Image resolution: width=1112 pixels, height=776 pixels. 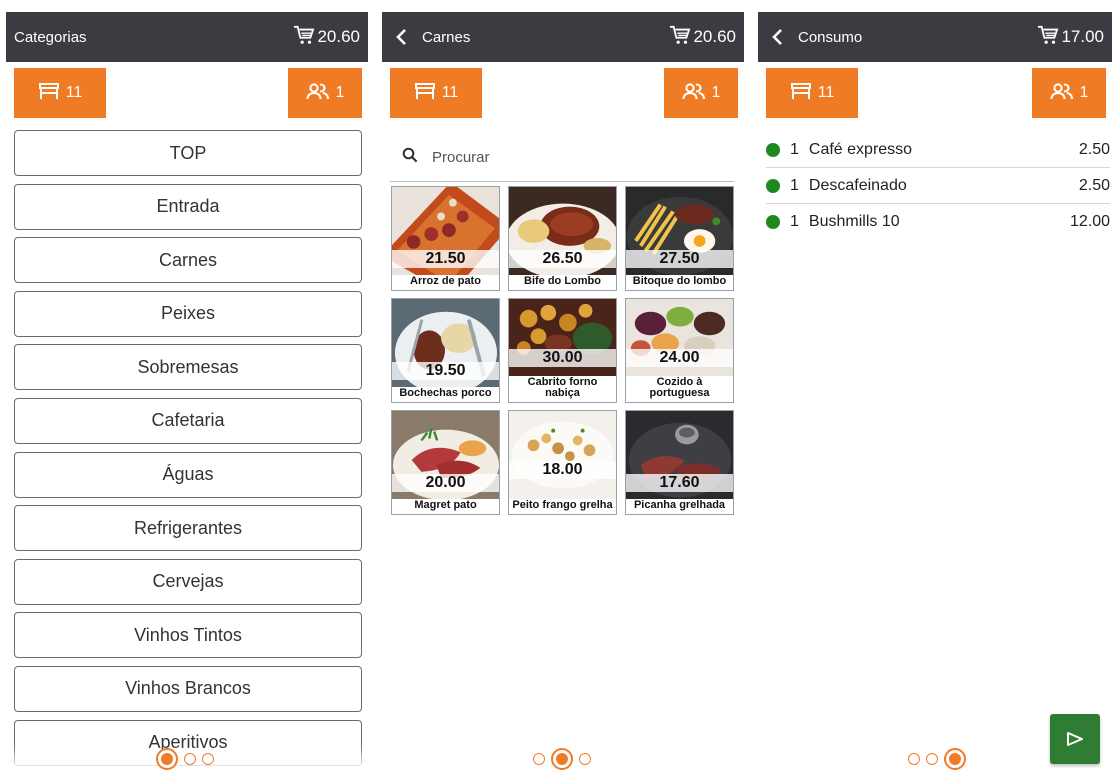 I want to click on category-button: Vinhos Tintos, so click(x=188, y=635).